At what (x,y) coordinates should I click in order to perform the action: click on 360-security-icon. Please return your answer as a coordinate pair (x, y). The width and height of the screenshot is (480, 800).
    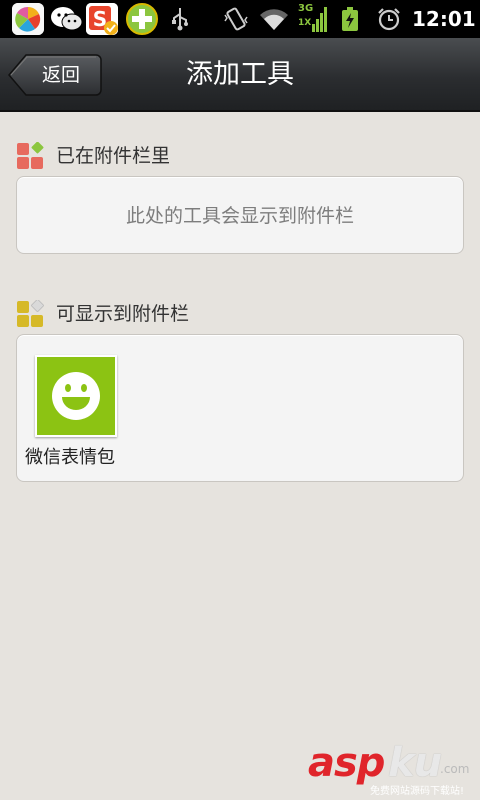
    Looking at the image, I should click on (142, 19).